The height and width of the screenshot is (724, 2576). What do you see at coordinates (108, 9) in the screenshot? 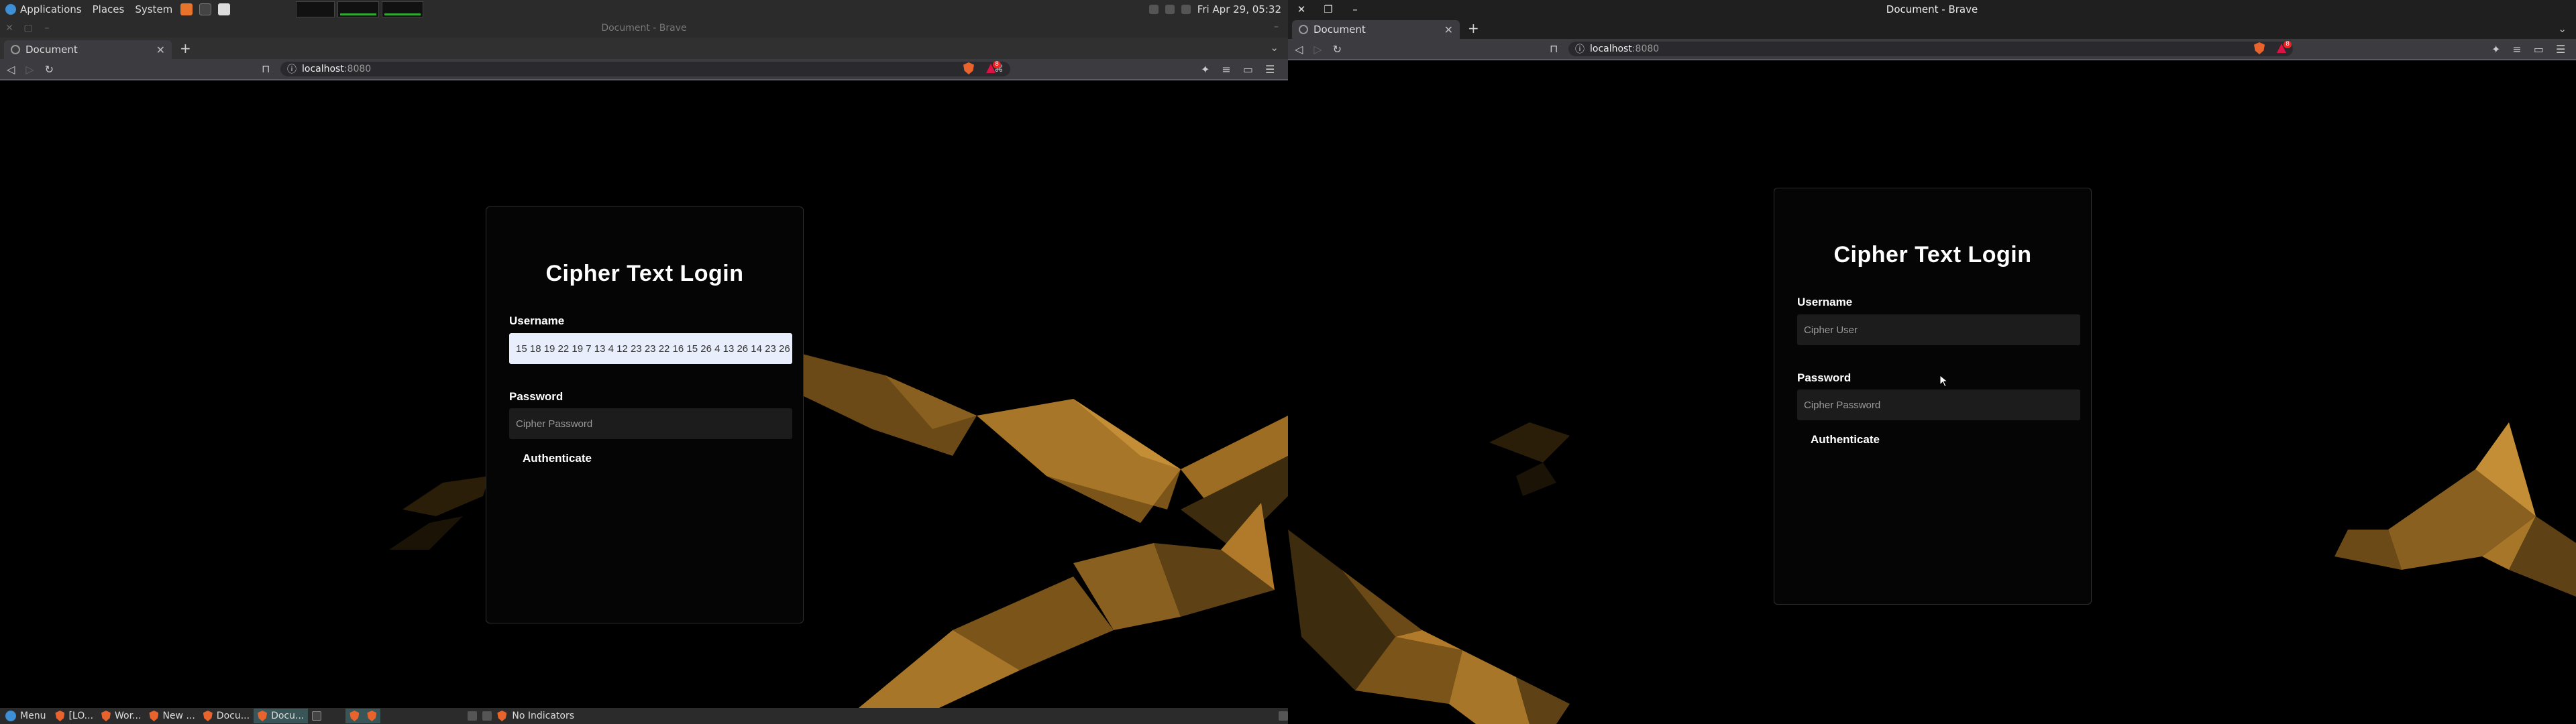
I see `places-menu: Places` at bounding box center [108, 9].